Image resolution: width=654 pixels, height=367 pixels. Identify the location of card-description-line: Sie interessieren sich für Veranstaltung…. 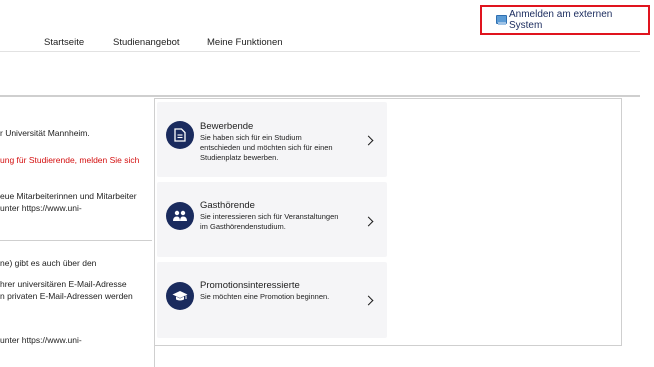
(269, 216).